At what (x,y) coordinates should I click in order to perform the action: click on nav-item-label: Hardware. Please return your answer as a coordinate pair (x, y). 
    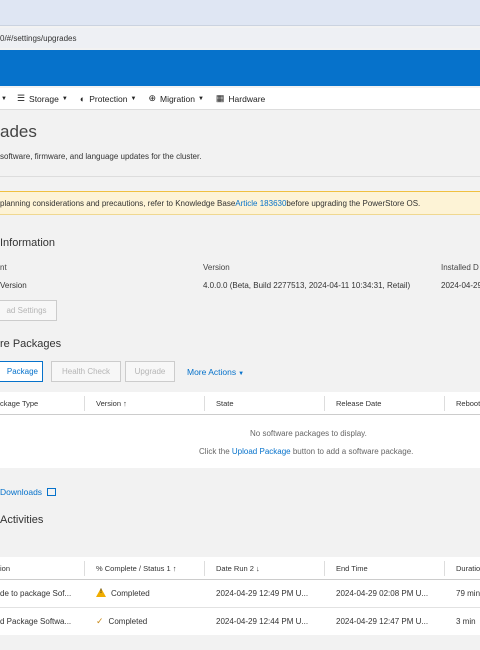
    Looking at the image, I should click on (247, 98).